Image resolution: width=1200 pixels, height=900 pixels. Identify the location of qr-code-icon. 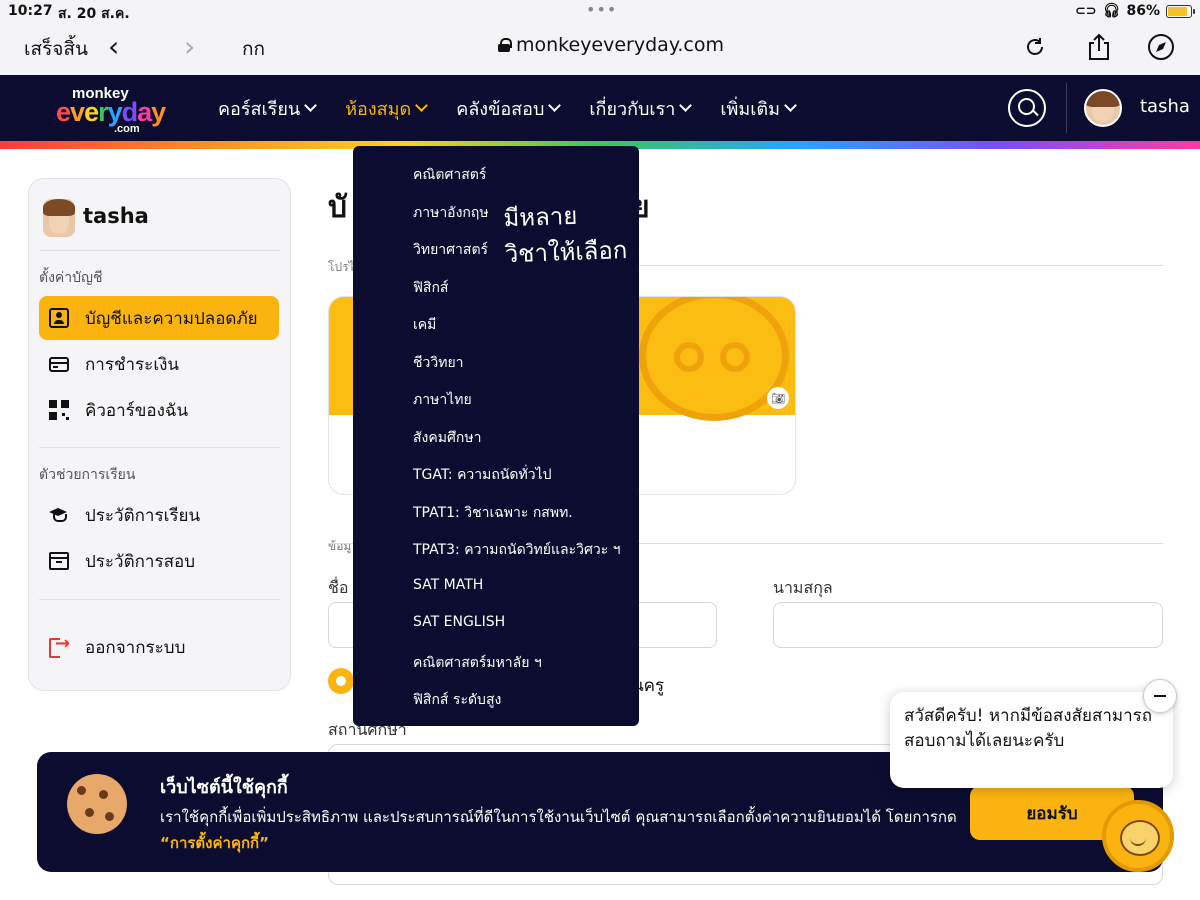
(59, 410).